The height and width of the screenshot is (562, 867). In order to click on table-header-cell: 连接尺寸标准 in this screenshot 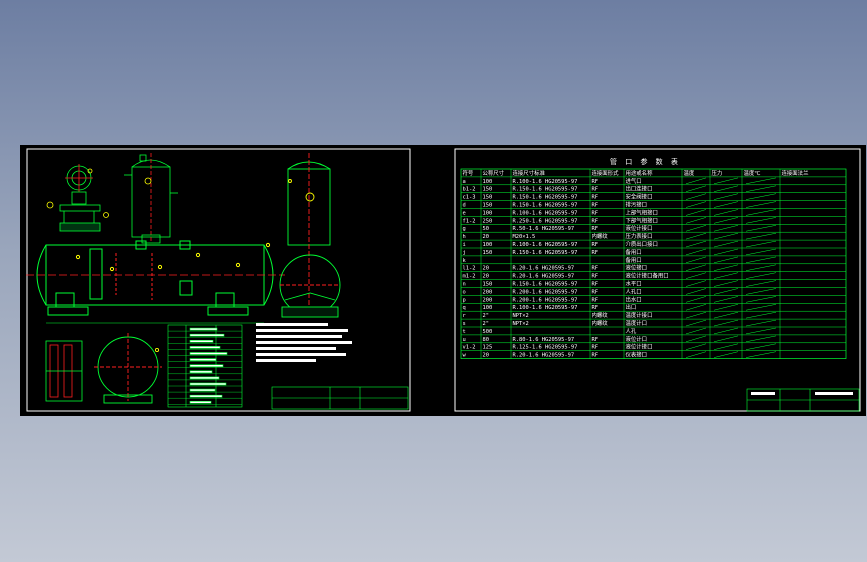, I will do `click(529, 173)`.